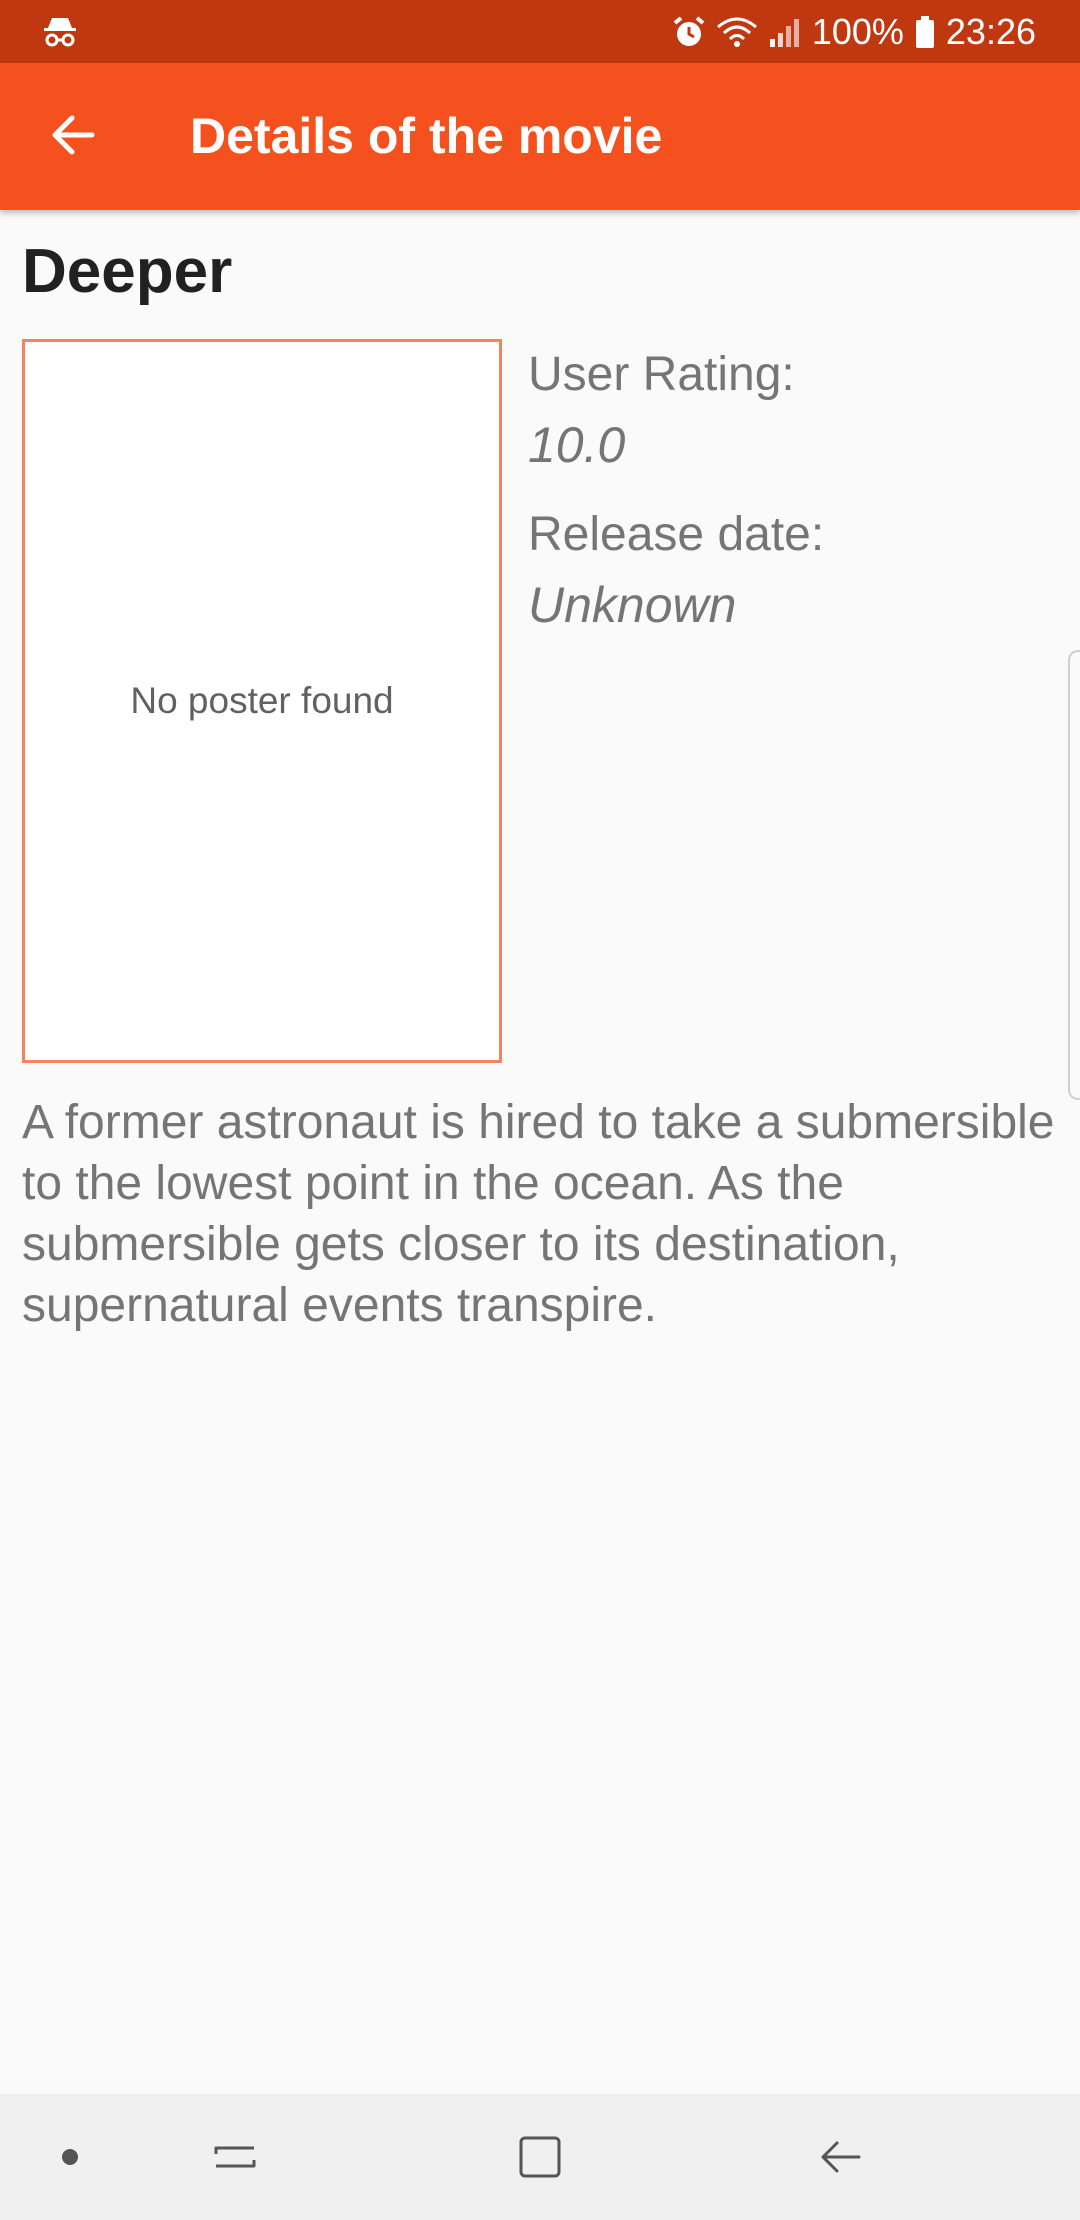 The image size is (1080, 2220). I want to click on status-bar: 100% 23:26, so click(540, 31).